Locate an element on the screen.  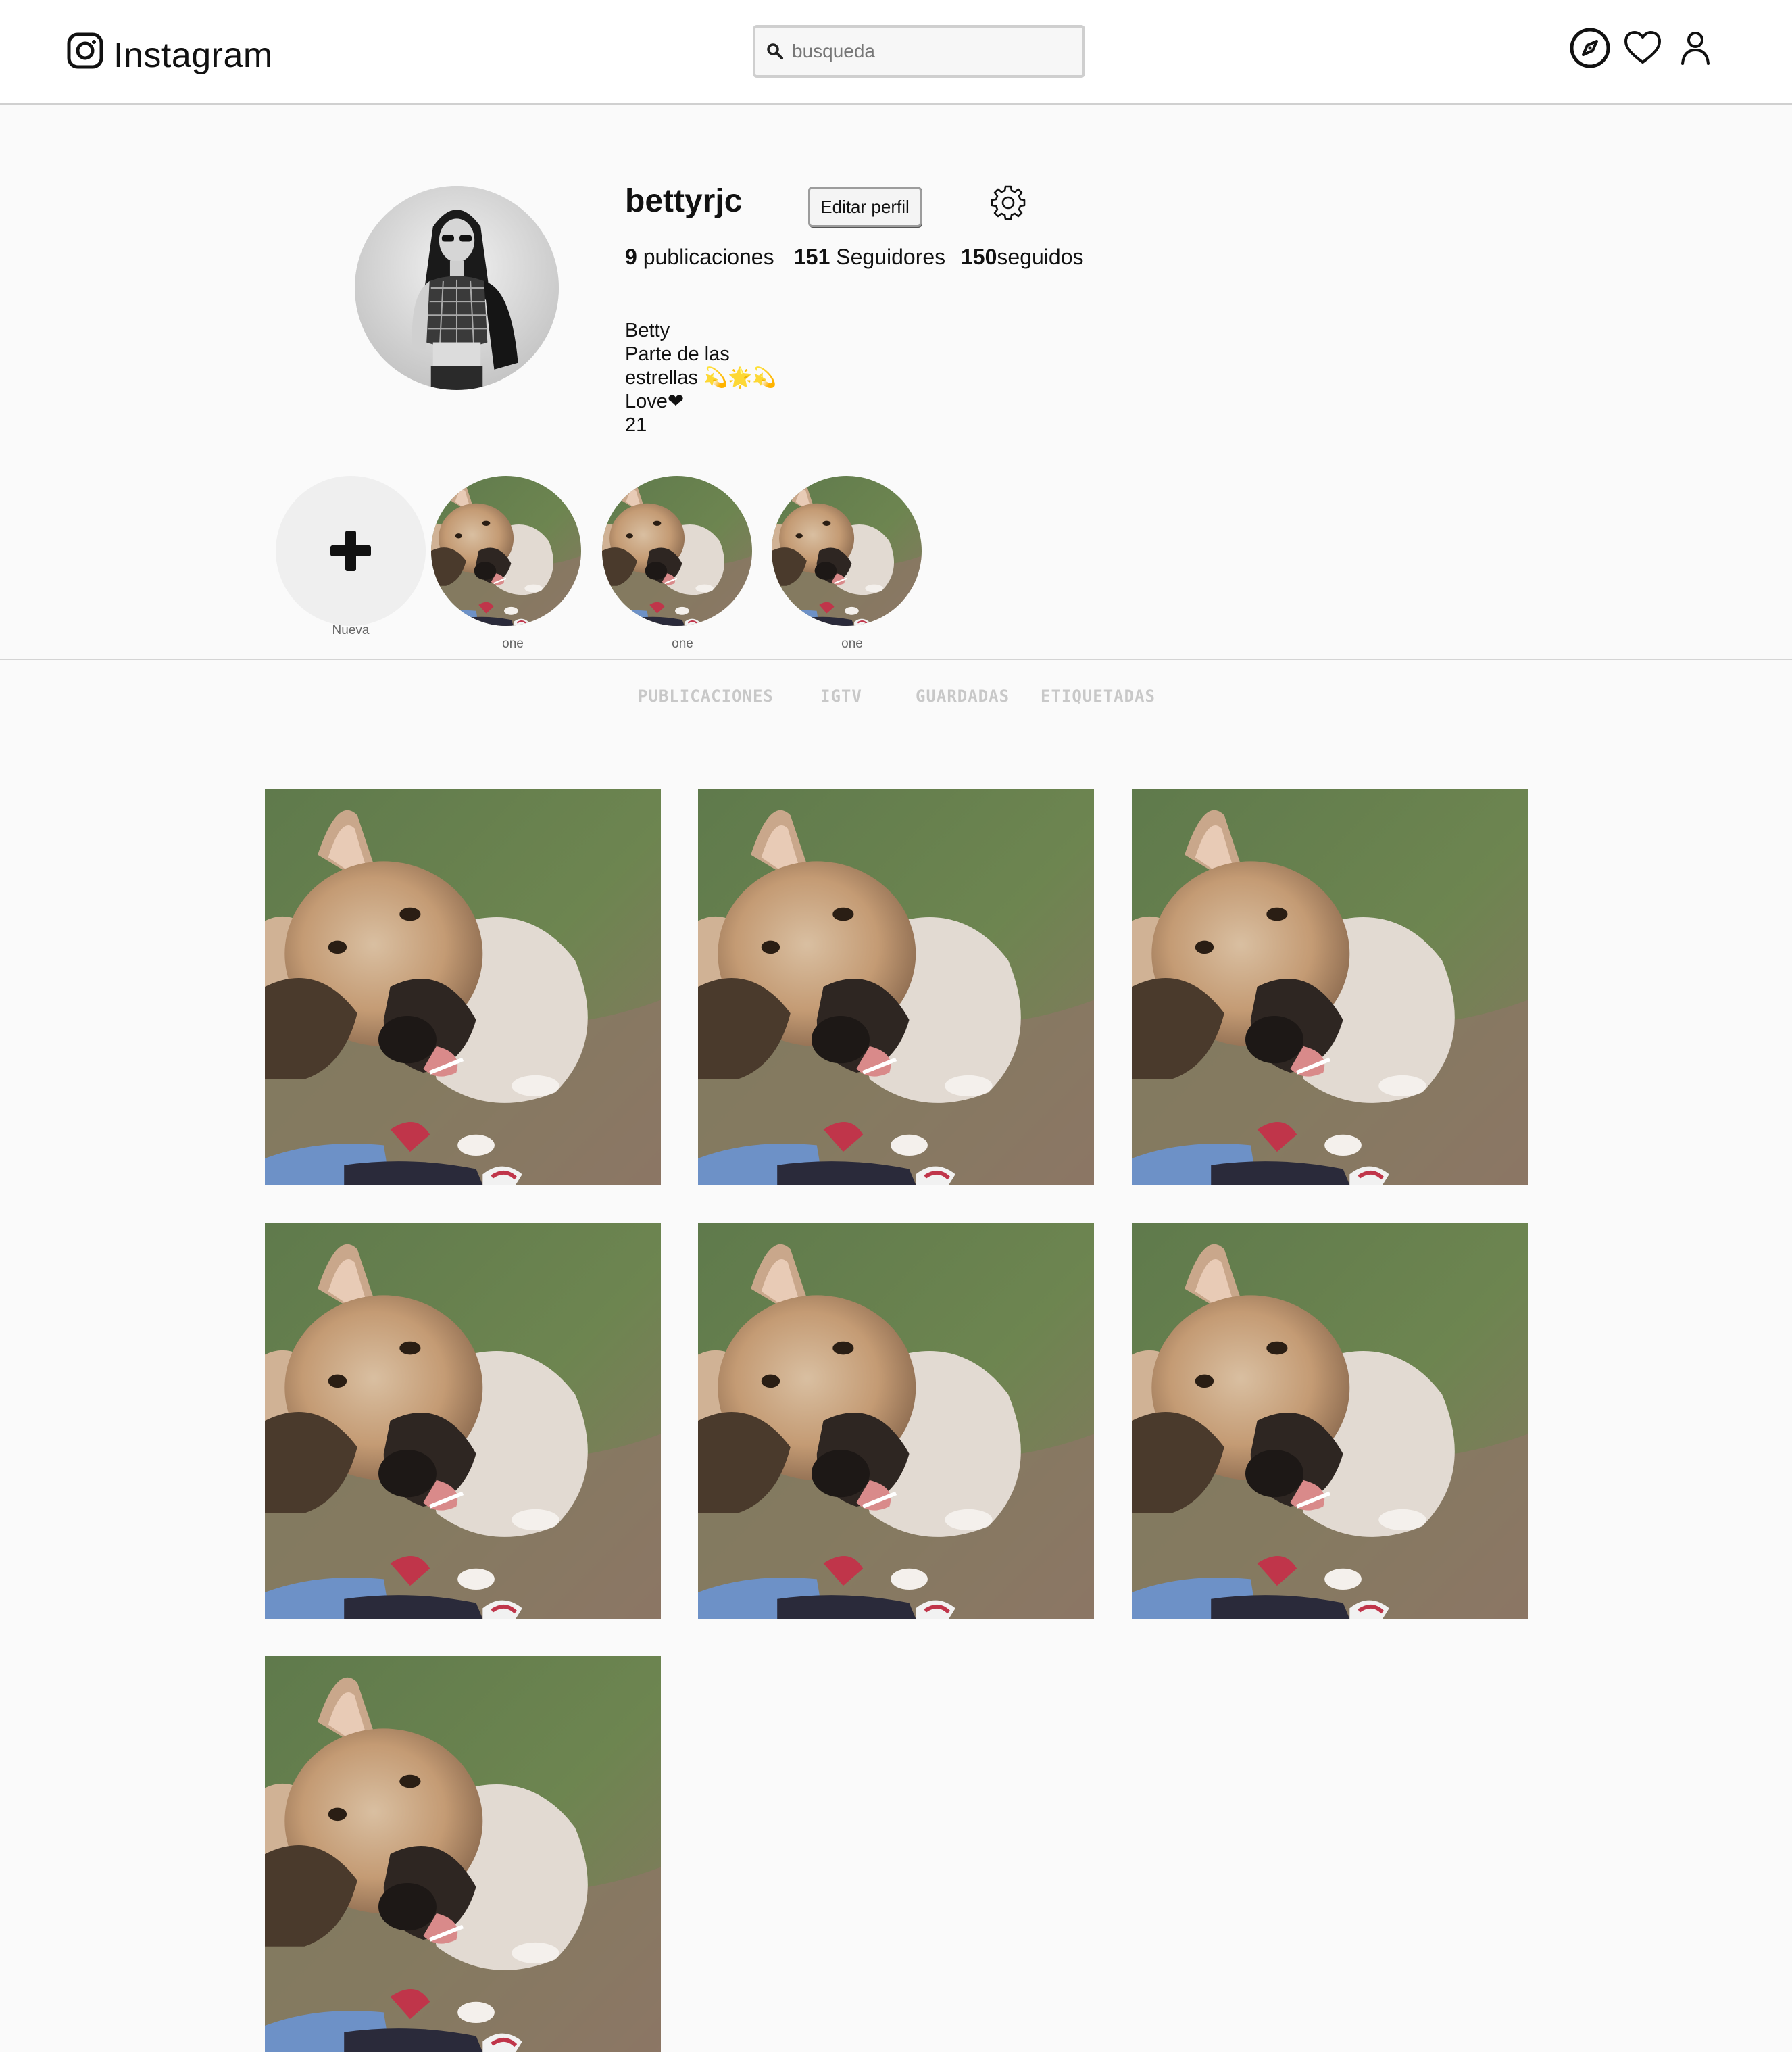
followers-count: 151 is located at coordinates (812, 257).